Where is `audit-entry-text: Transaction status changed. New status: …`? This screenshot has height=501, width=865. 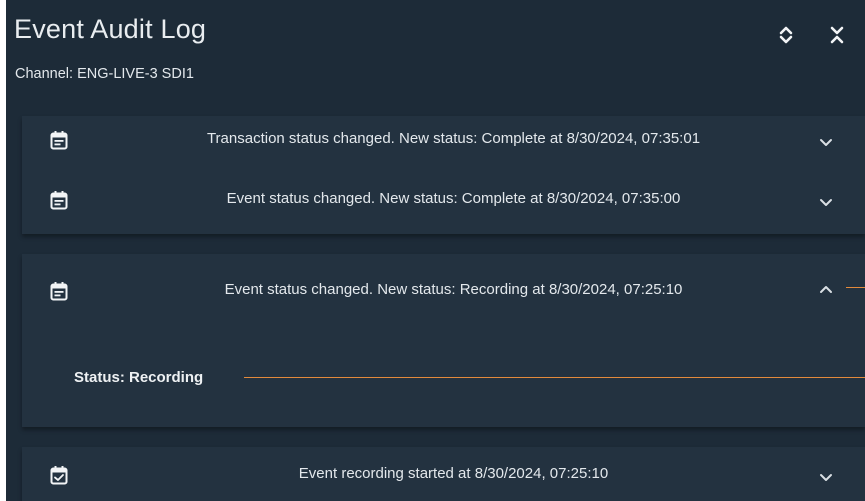
audit-entry-text: Transaction status changed. New status: … is located at coordinates (453, 138).